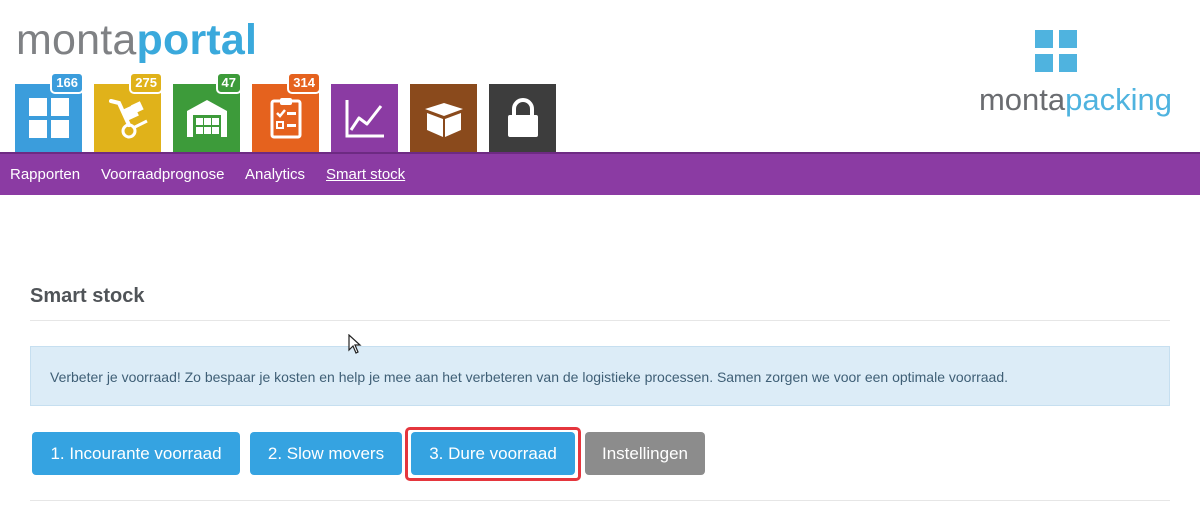 Image resolution: width=1200 pixels, height=515 pixels. What do you see at coordinates (1022, 99) in the screenshot?
I see `logo-part-monta: monta` at bounding box center [1022, 99].